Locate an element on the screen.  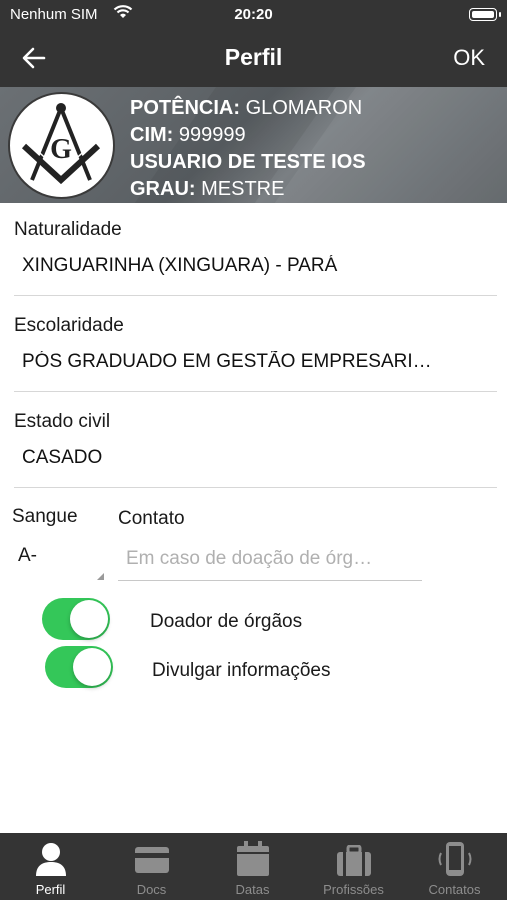
clock: 20:20 is located at coordinates (253, 14).